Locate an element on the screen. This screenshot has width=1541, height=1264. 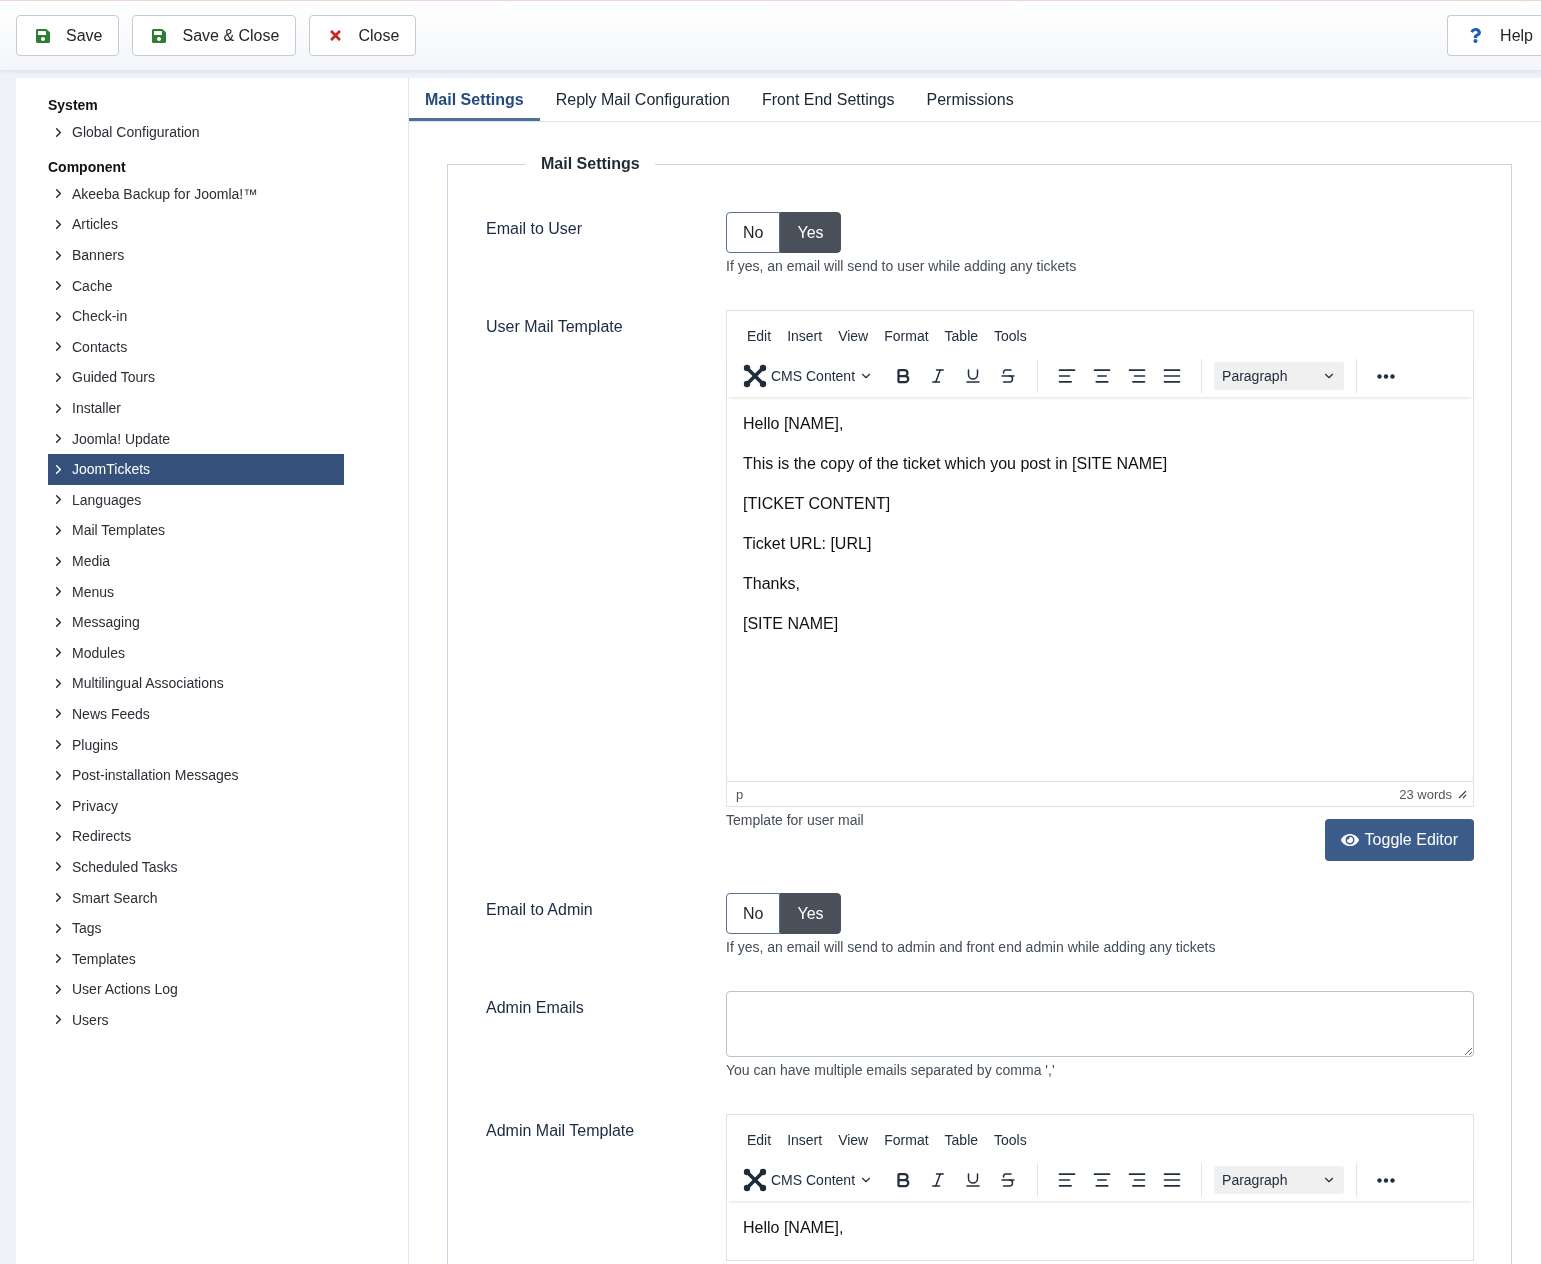
sidebar-item: Menus is located at coordinates (196, 591).